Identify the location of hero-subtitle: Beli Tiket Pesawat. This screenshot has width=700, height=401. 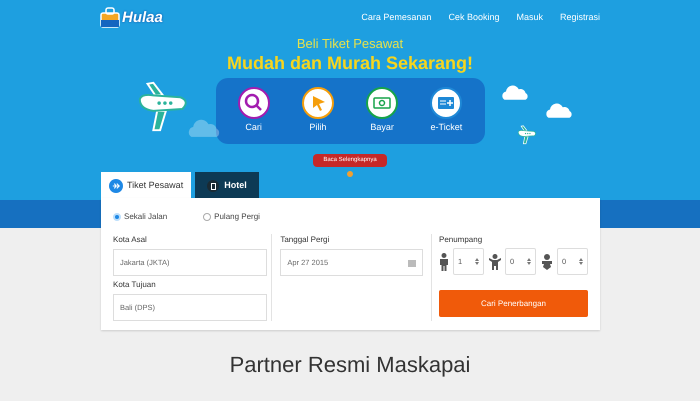
(350, 43).